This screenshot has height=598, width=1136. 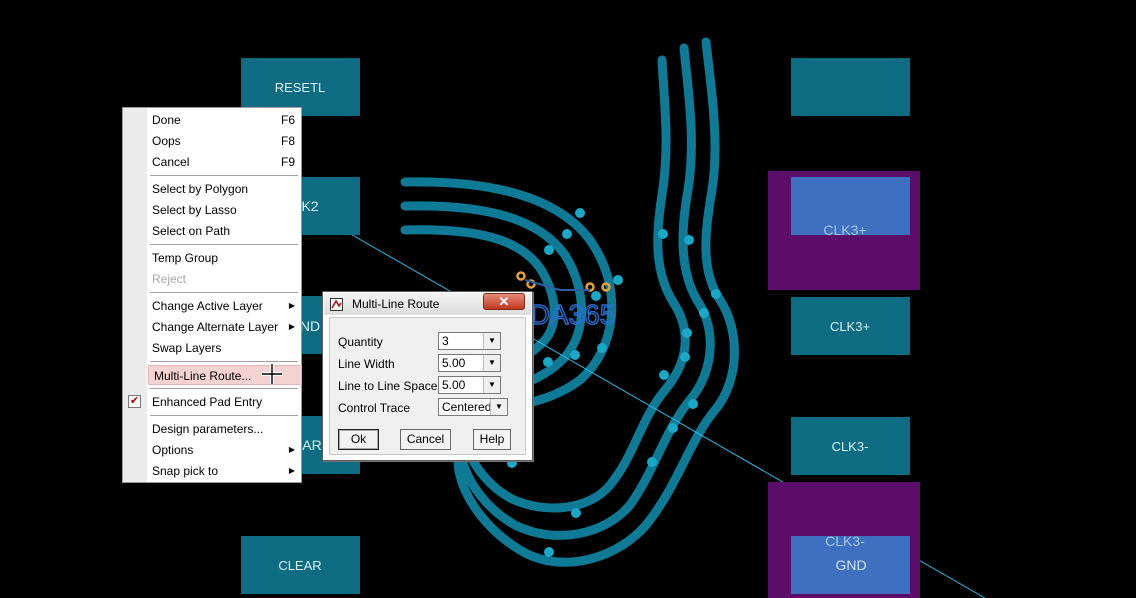 I want to click on pad-label-nd: ND, so click(x=310, y=326).